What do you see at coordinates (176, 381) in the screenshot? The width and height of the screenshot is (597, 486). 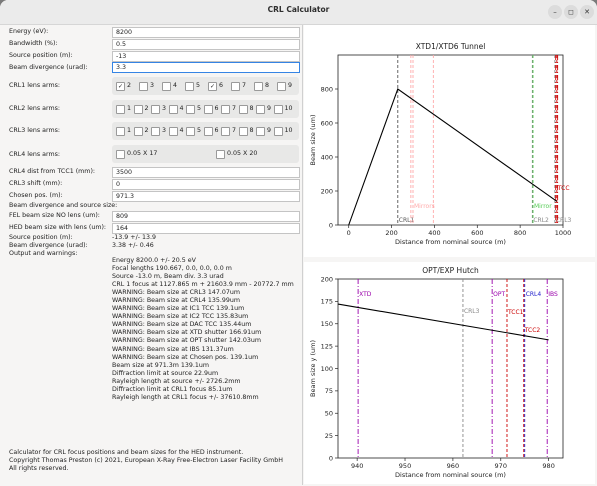 I see `output-line: Rayleigh length at source +/- 2726.2mm` at bounding box center [176, 381].